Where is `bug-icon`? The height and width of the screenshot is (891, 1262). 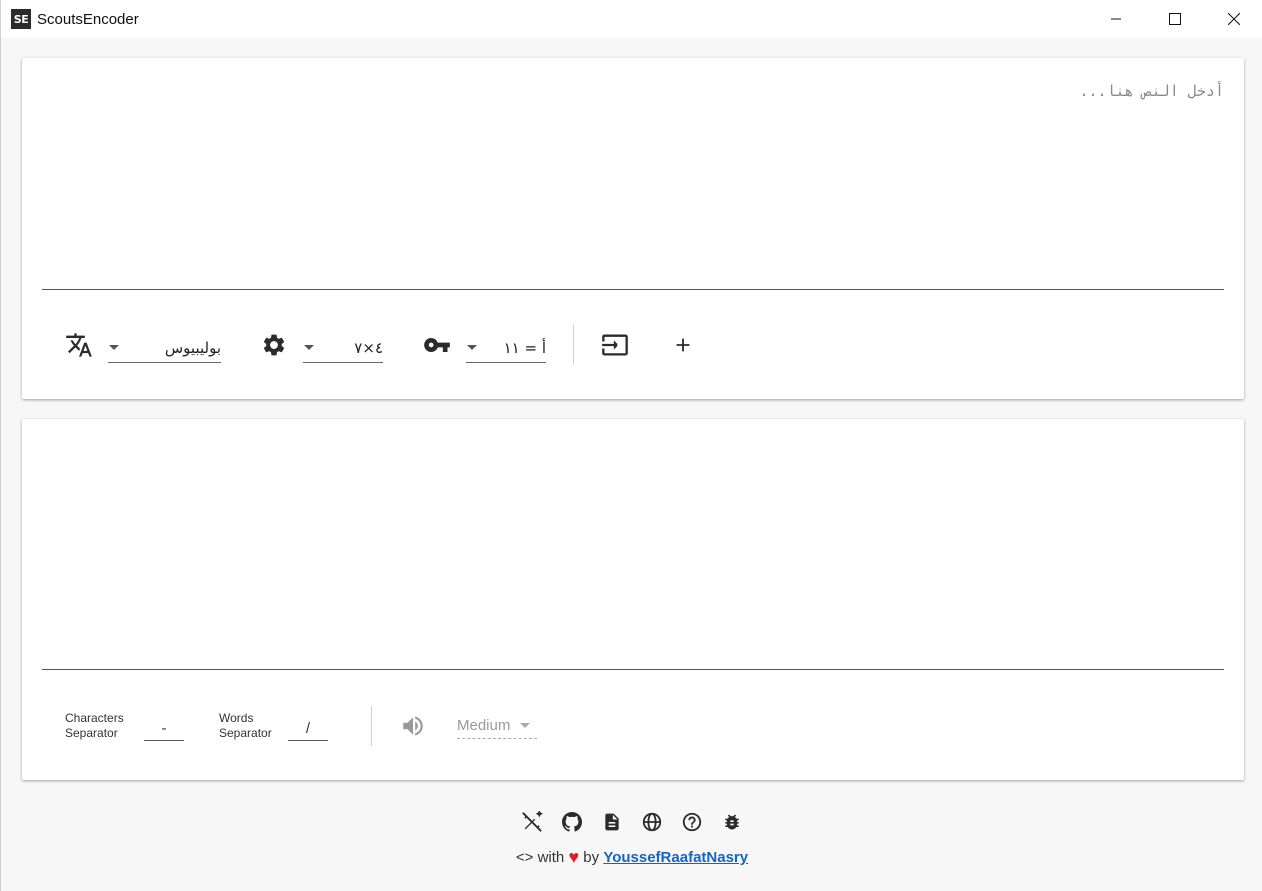 bug-icon is located at coordinates (732, 822).